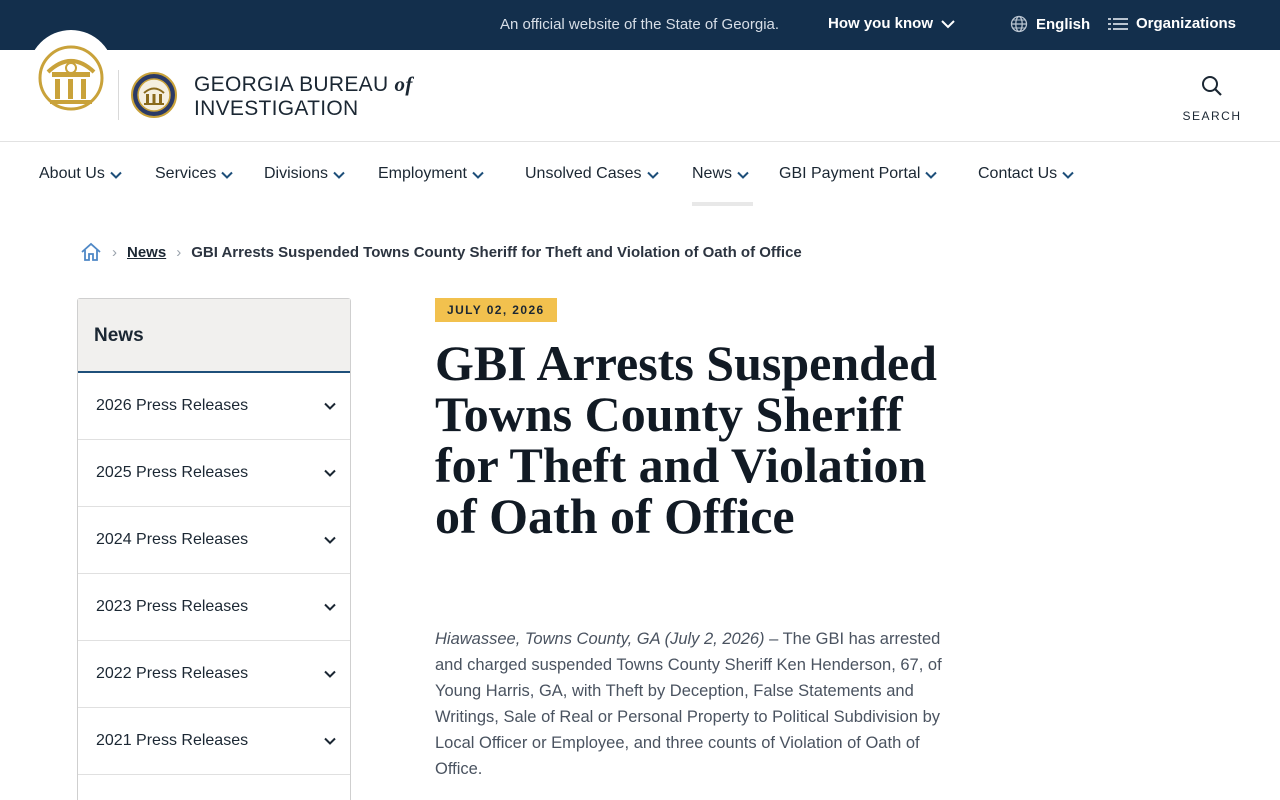  Describe the element at coordinates (186, 173) in the screenshot. I see `nav-label: Services` at that location.